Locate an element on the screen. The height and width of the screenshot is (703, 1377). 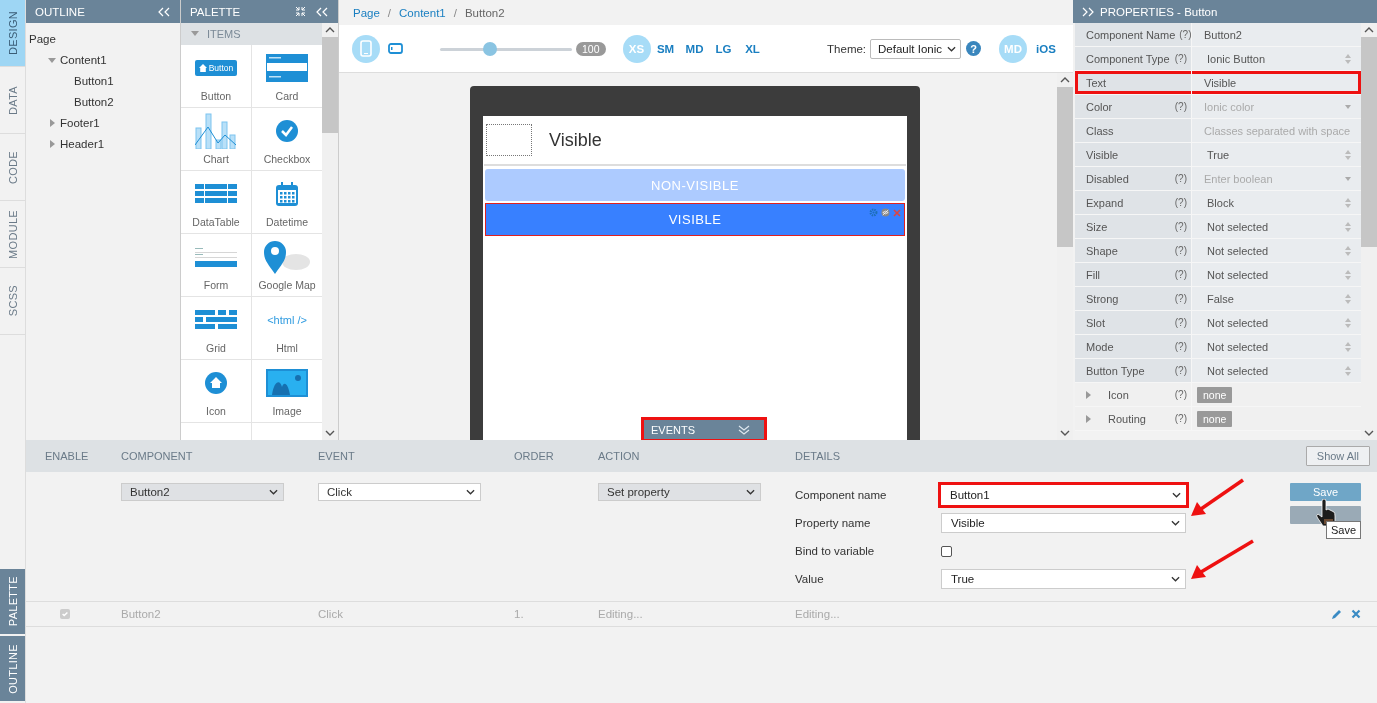
property-value-field: Visible is located at coordinates (1277, 82).